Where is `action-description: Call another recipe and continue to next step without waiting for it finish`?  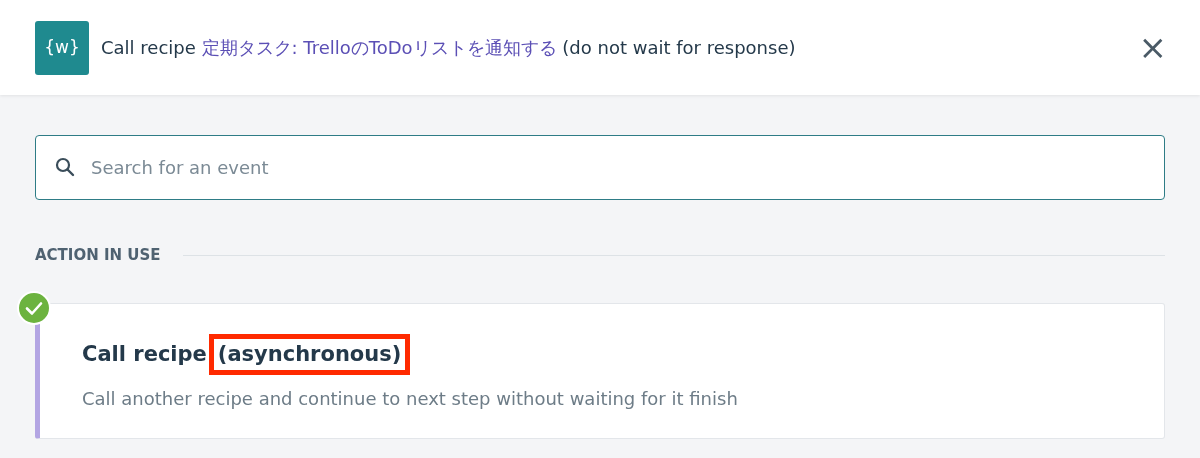
action-description: Call another recipe and continue to next step without waiting for it finish is located at coordinates (410, 399).